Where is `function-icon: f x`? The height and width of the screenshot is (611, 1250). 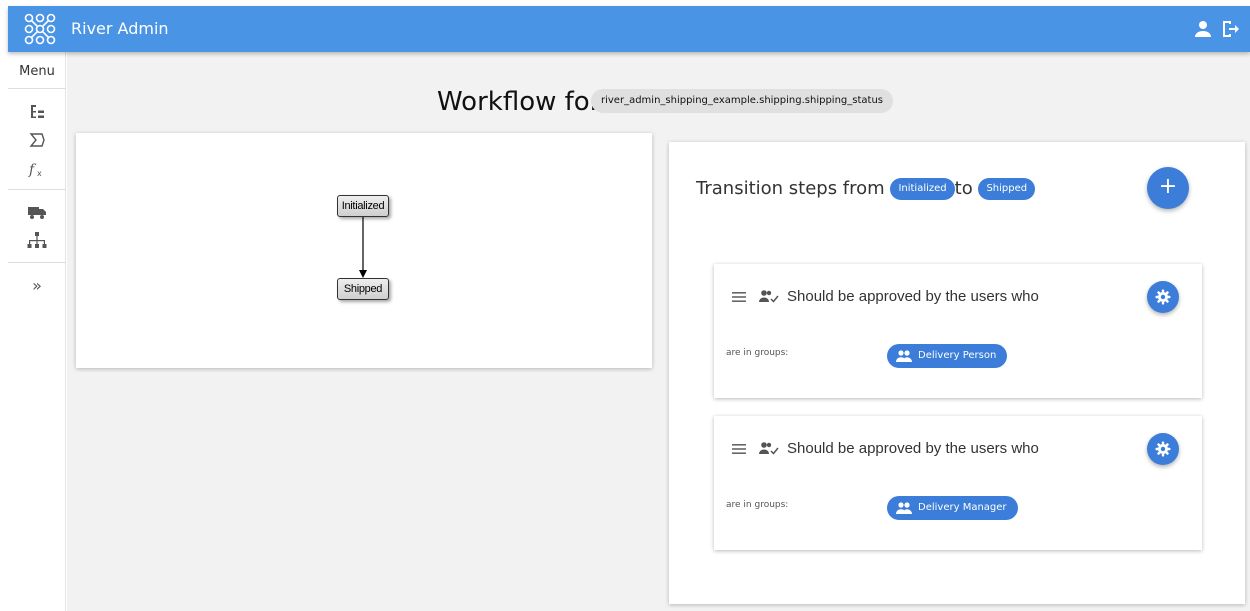 function-icon: f x is located at coordinates (37, 169).